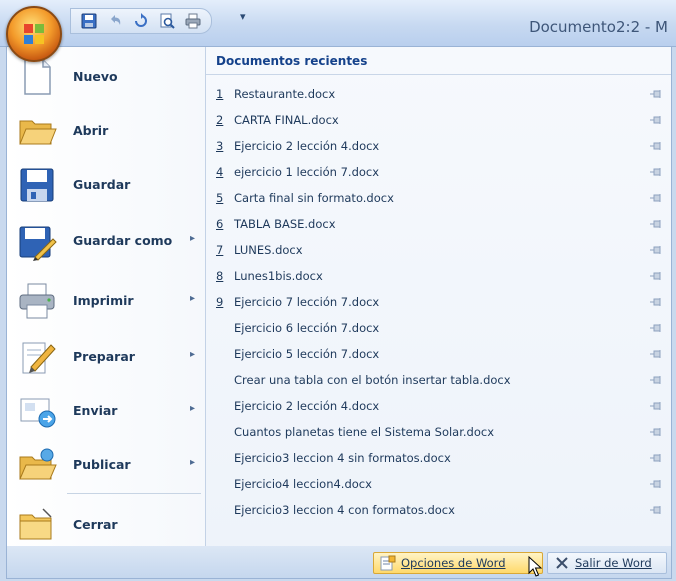 The width and height of the screenshot is (676, 581). What do you see at coordinates (193, 21) in the screenshot?
I see `quick-print-icon` at bounding box center [193, 21].